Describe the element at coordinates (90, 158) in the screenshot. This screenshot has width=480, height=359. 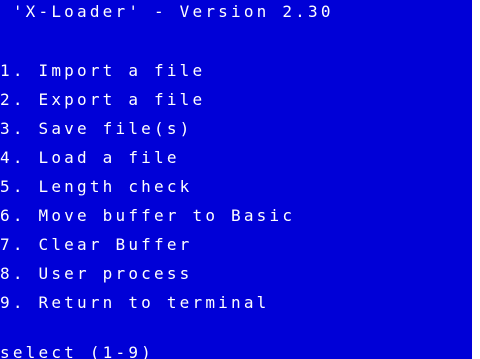
I see `menu-item-load: 4. Load a file` at that location.